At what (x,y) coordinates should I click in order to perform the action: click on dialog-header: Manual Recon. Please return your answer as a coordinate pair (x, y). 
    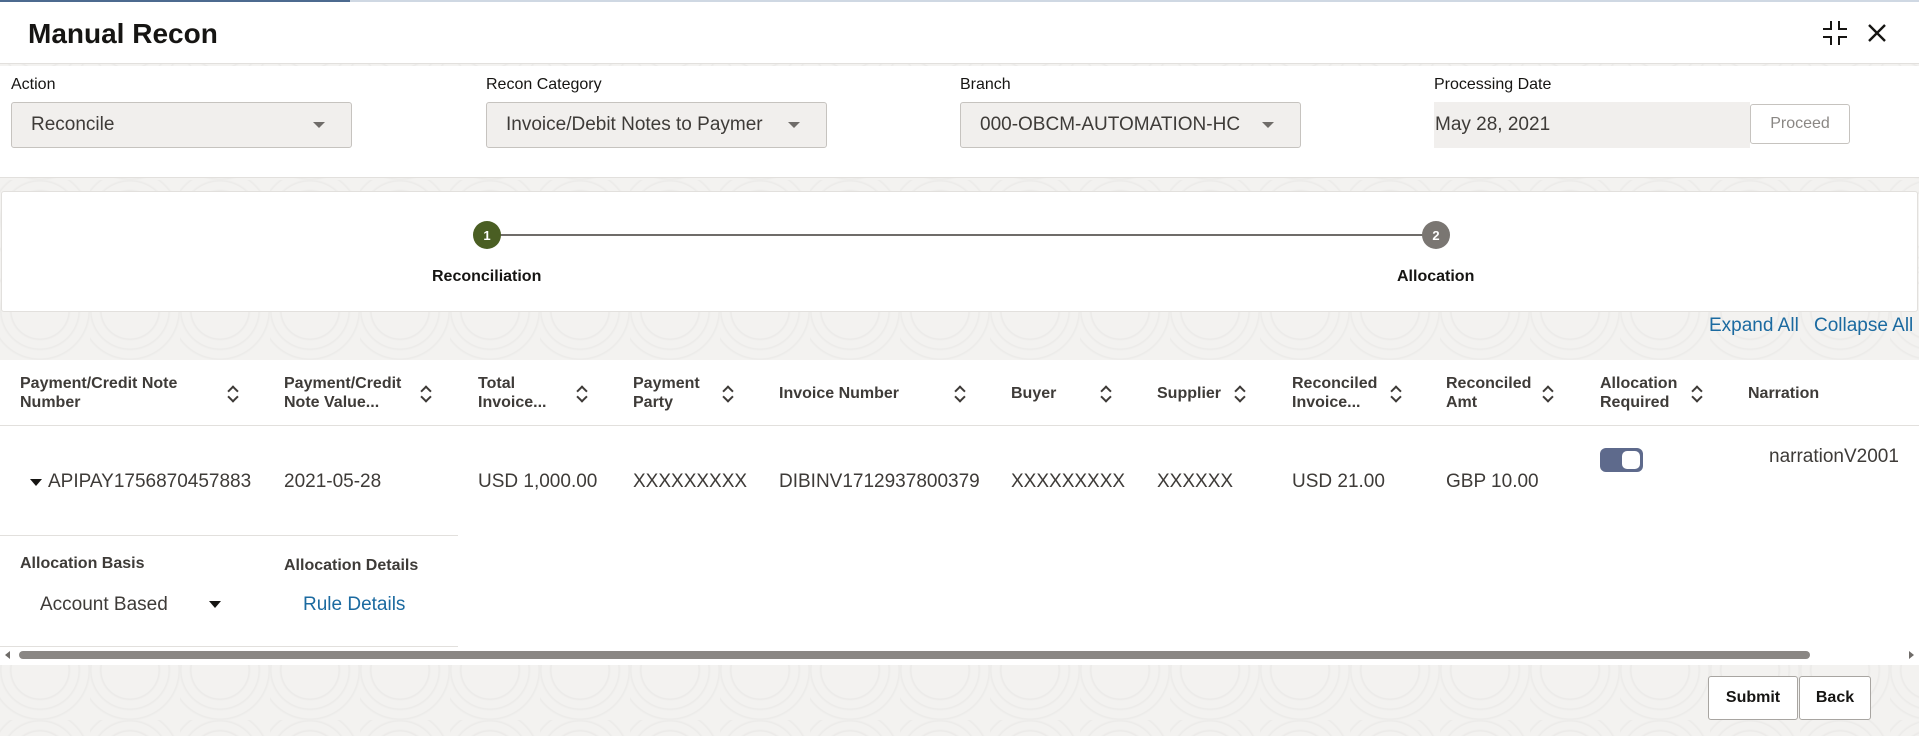
    Looking at the image, I should click on (959, 33).